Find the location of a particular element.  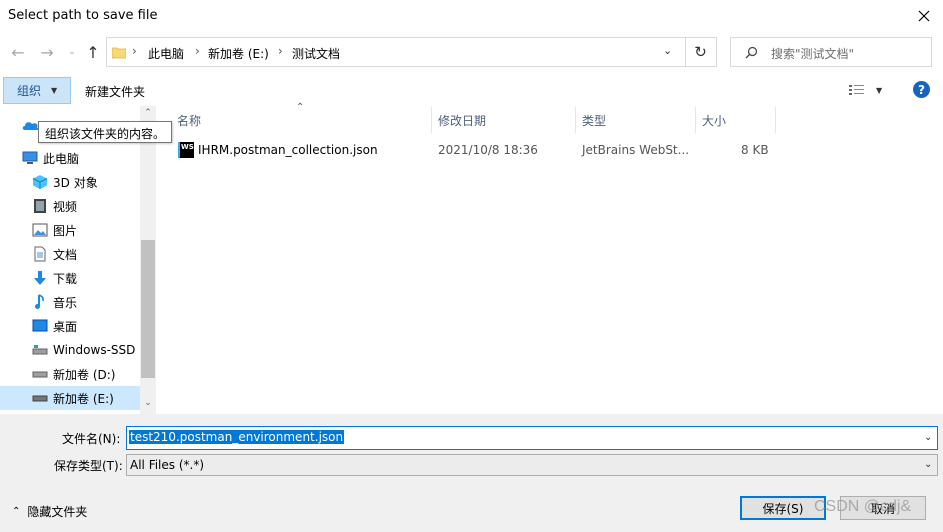

sidebar-item-label: 此电脑 is located at coordinates (61, 158).